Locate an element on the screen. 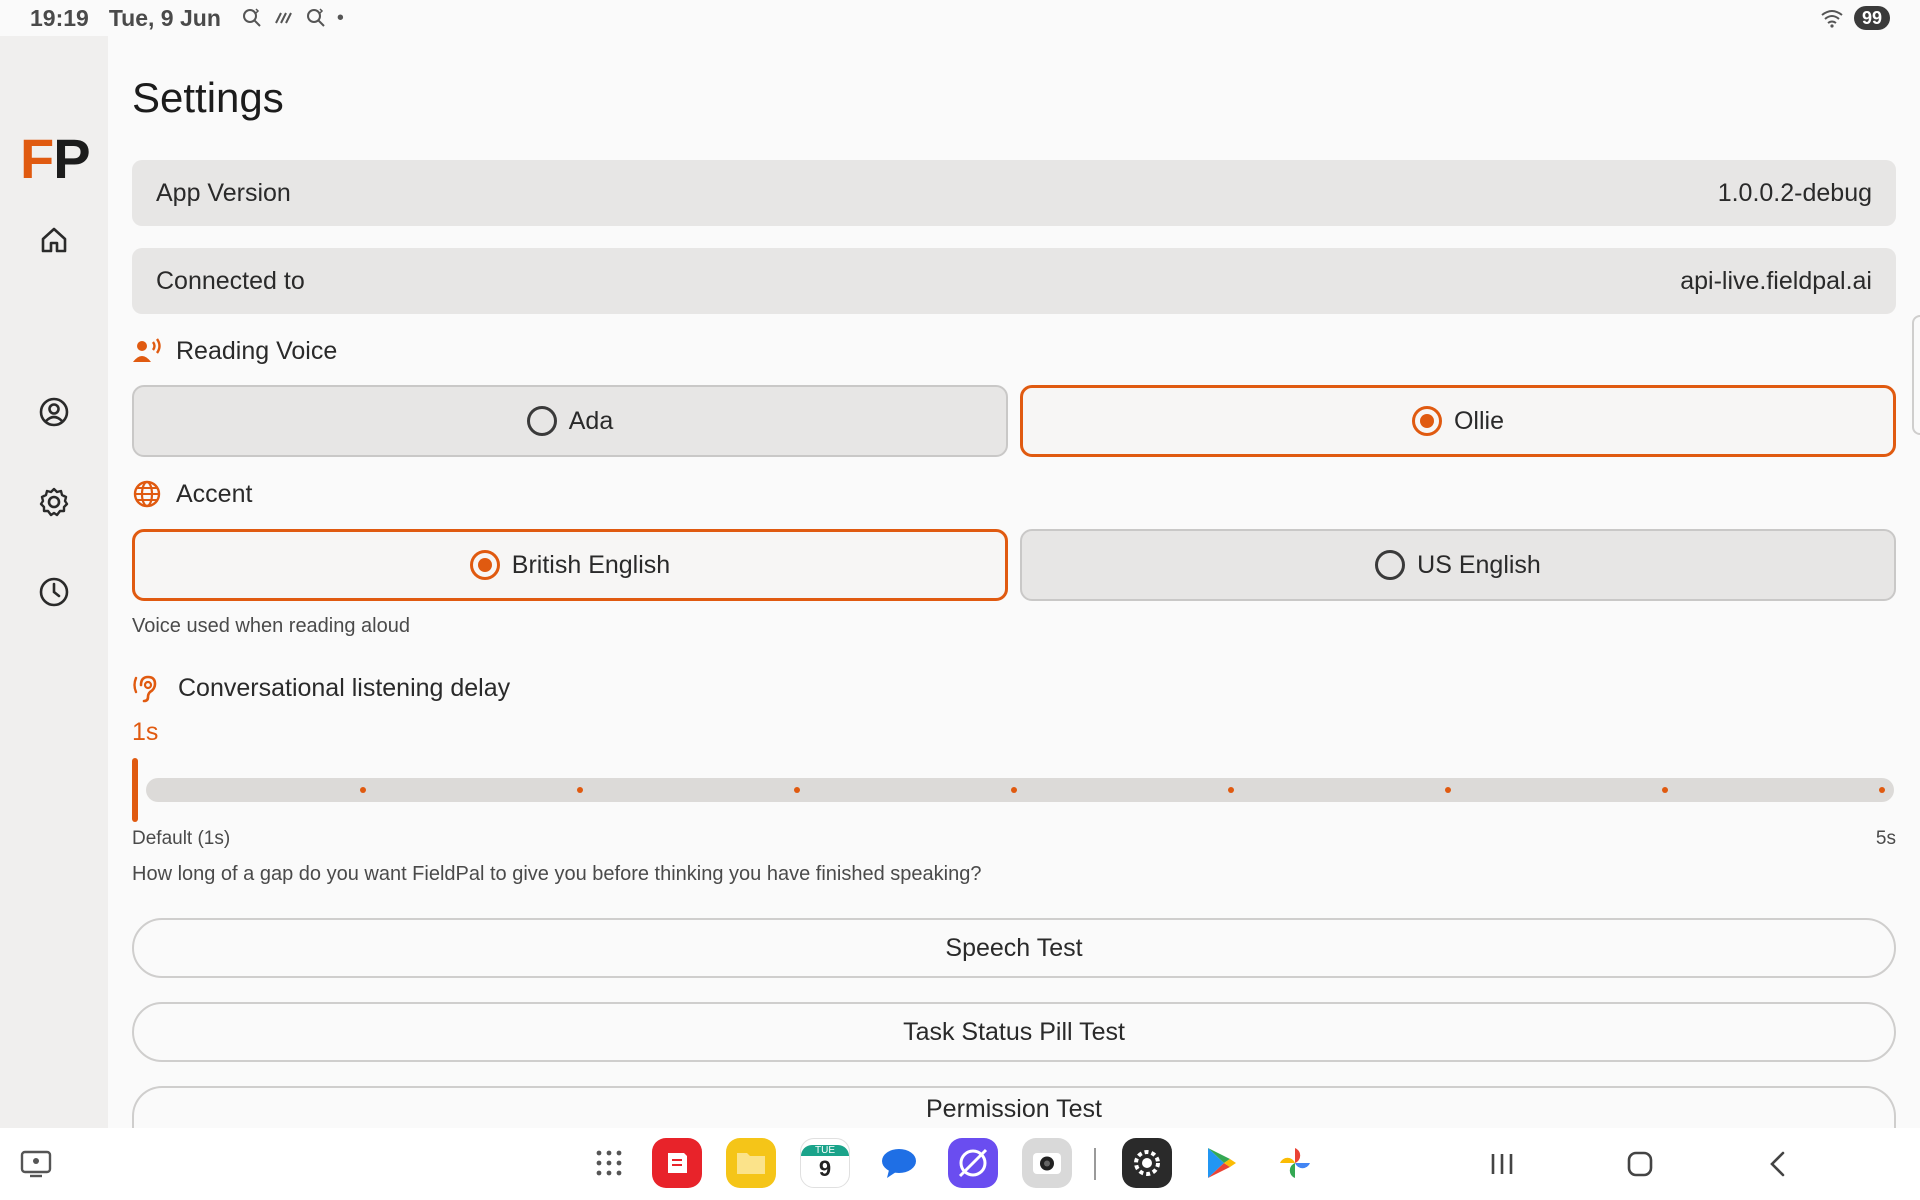 The width and height of the screenshot is (1920, 1200). camera-app-icon is located at coordinates (1047, 1163).